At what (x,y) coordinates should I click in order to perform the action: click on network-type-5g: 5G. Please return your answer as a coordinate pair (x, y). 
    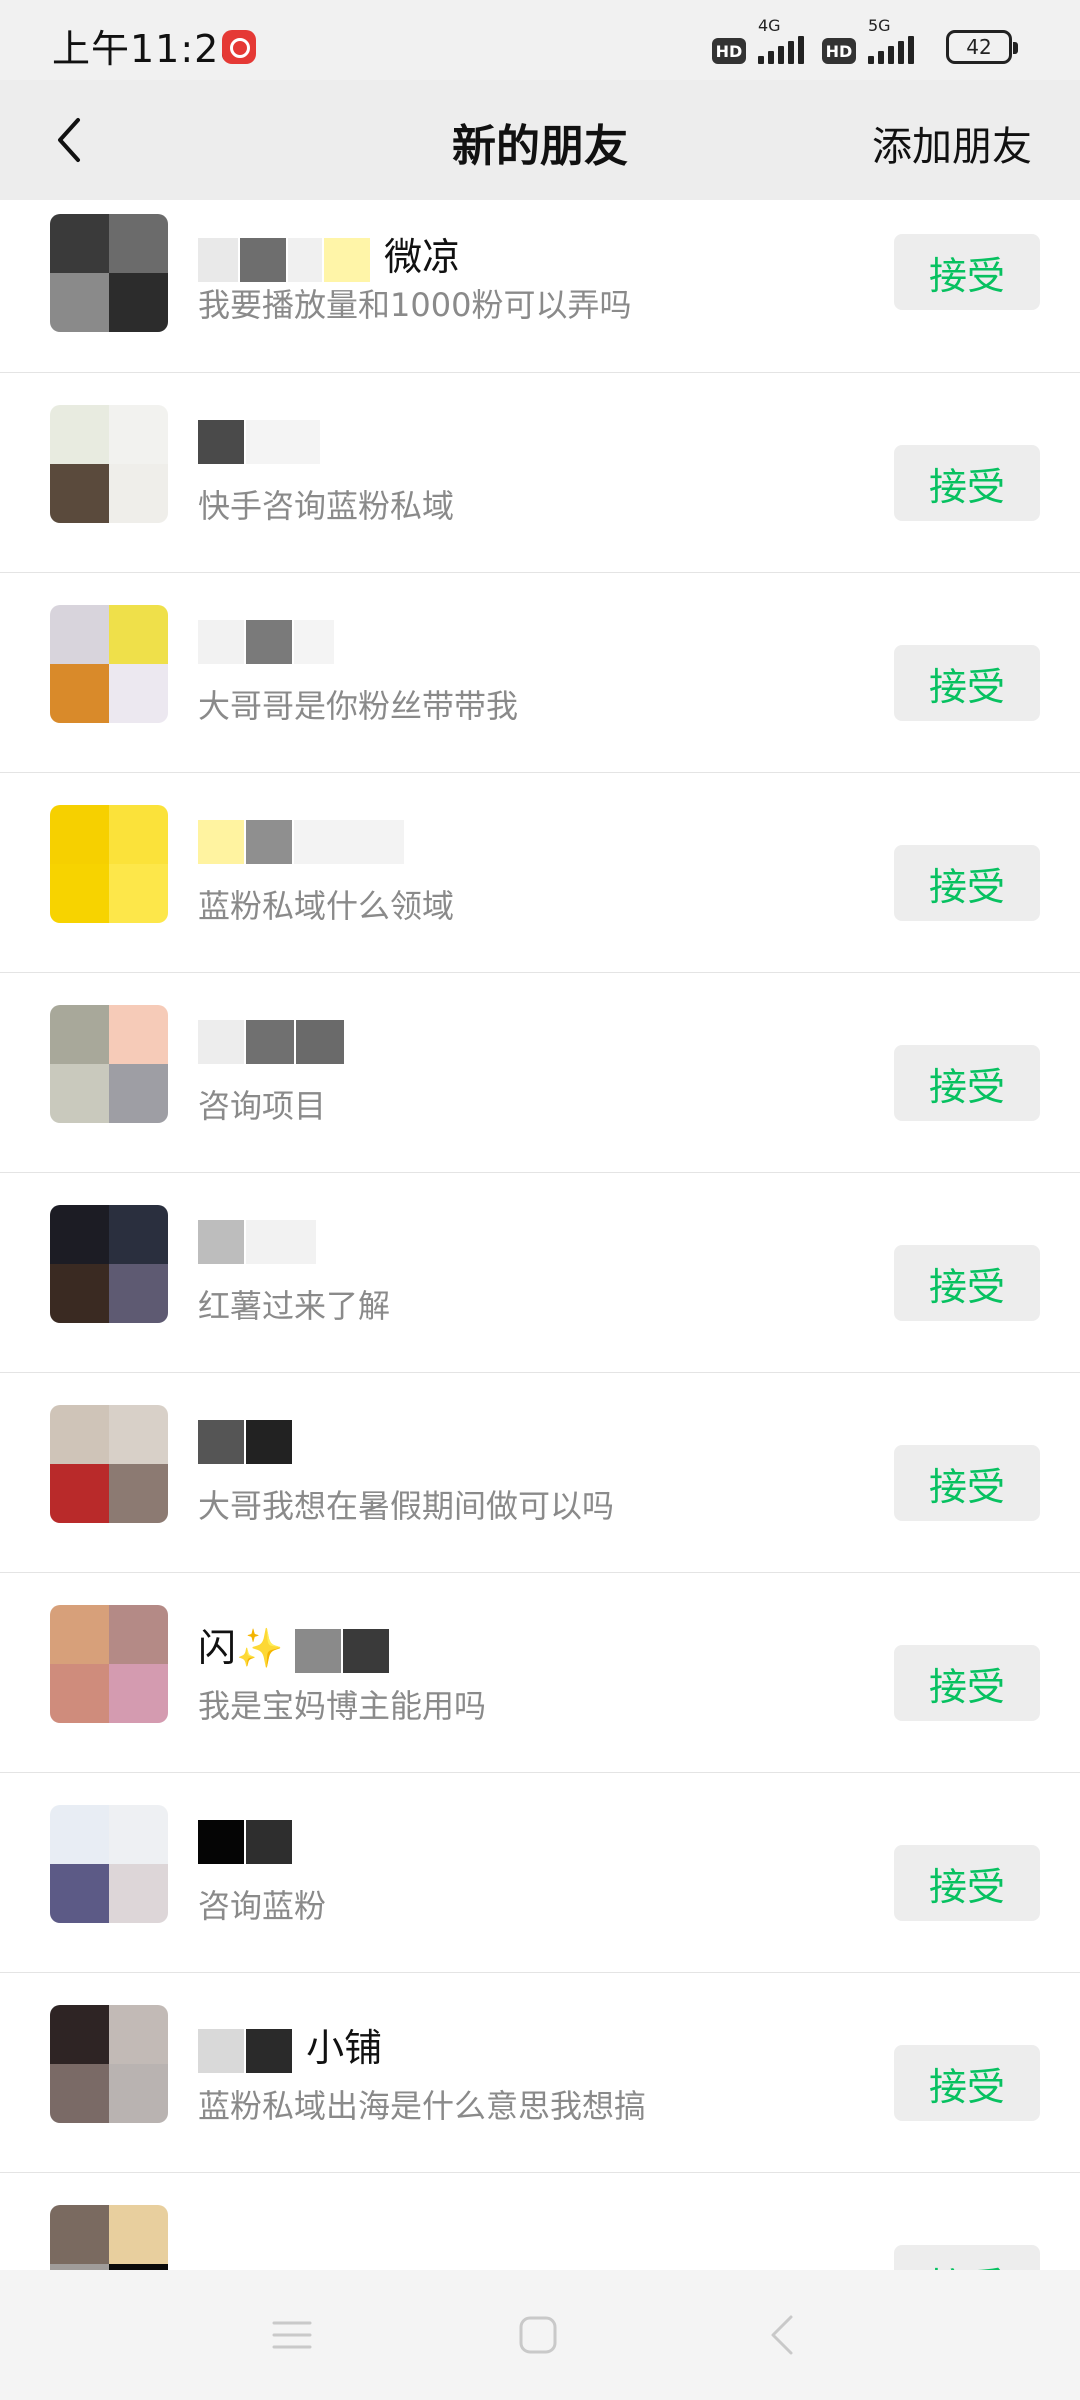
    Looking at the image, I should click on (879, 25).